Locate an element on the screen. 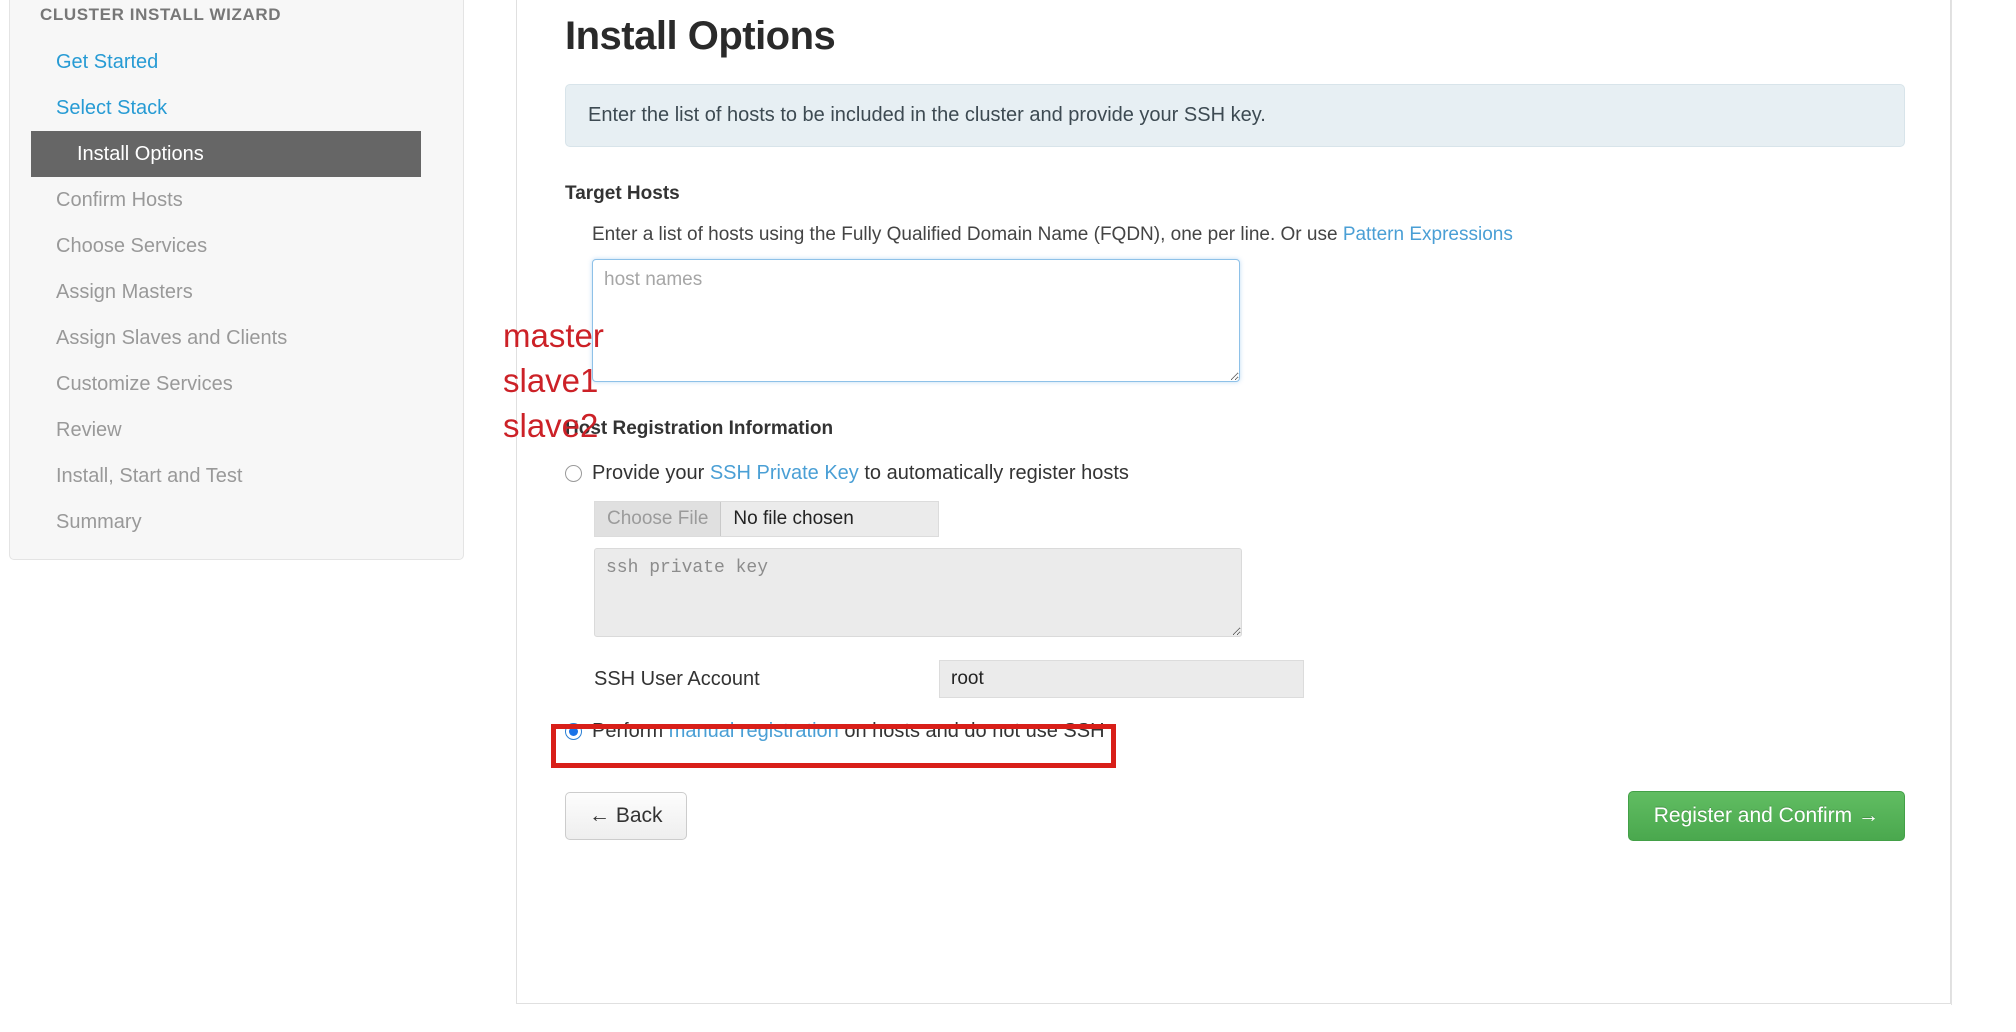  manual-option-suffix: on hosts and do not use SSH is located at coordinates (971, 731).